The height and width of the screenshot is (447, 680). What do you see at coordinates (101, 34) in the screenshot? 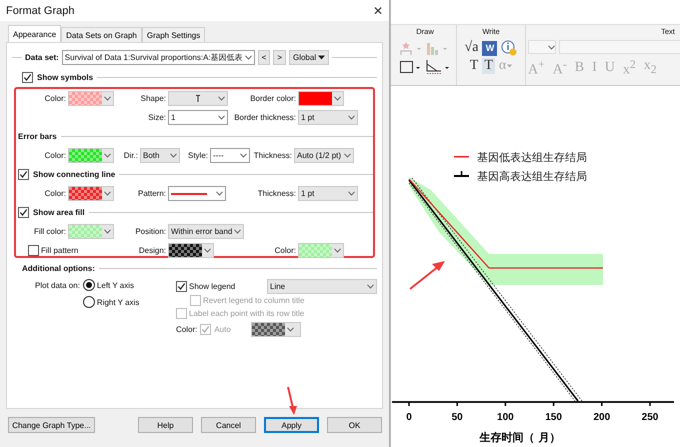
I see `tab: Data Sets on Graph` at bounding box center [101, 34].